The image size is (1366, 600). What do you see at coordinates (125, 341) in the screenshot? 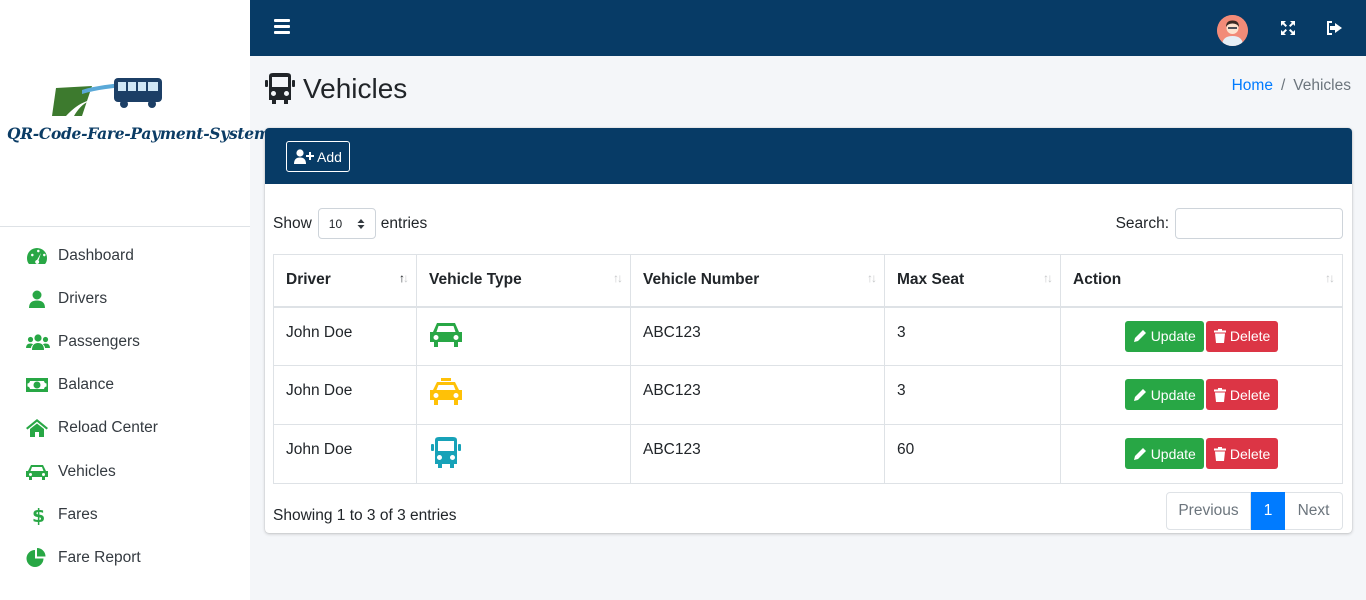
I see `sidebar-item-passengers: Passengers` at bounding box center [125, 341].